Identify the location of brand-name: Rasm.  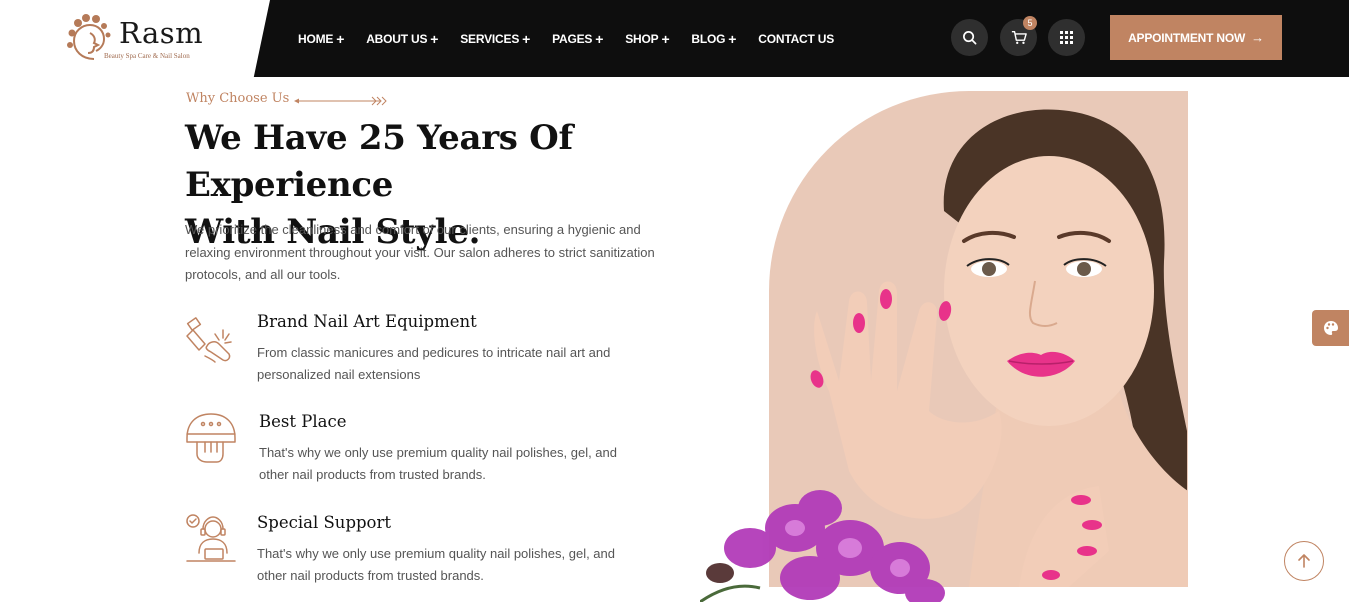
(161, 33).